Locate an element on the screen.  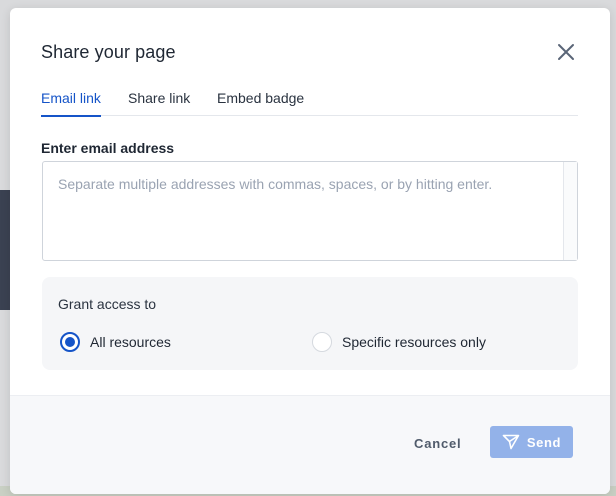
share-tabs: Email link Share link Embed badge is located at coordinates (309, 103).